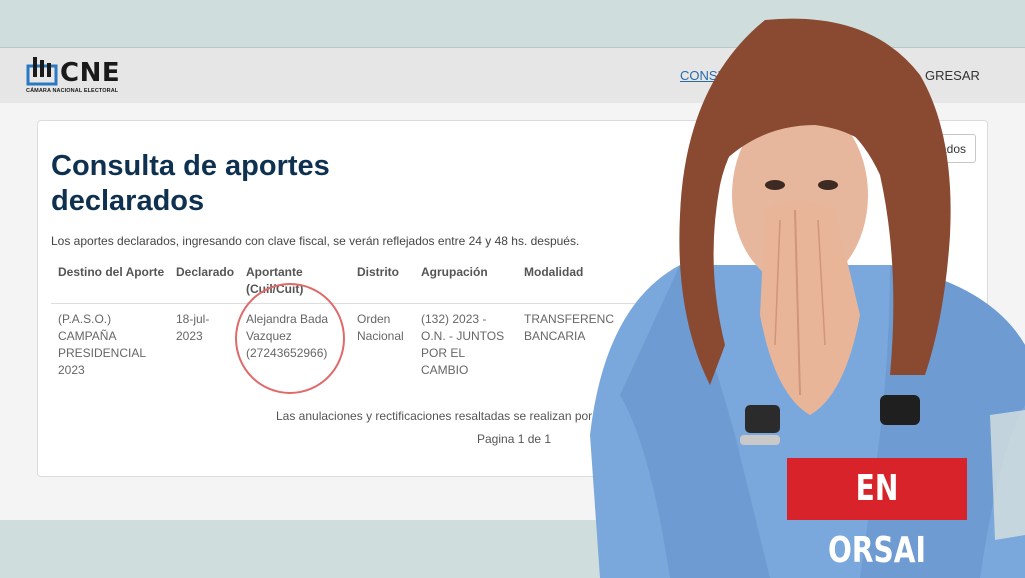 Image resolution: width=1025 pixels, height=578 pixels. Describe the element at coordinates (378, 272) in the screenshot. I see `column-header-distrito: Distrito` at that location.